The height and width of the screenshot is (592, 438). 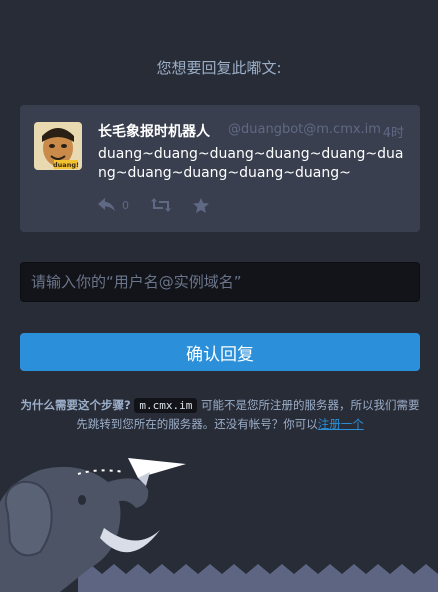 I want to click on hint-domain: m.cmx.im, so click(x=166, y=405).